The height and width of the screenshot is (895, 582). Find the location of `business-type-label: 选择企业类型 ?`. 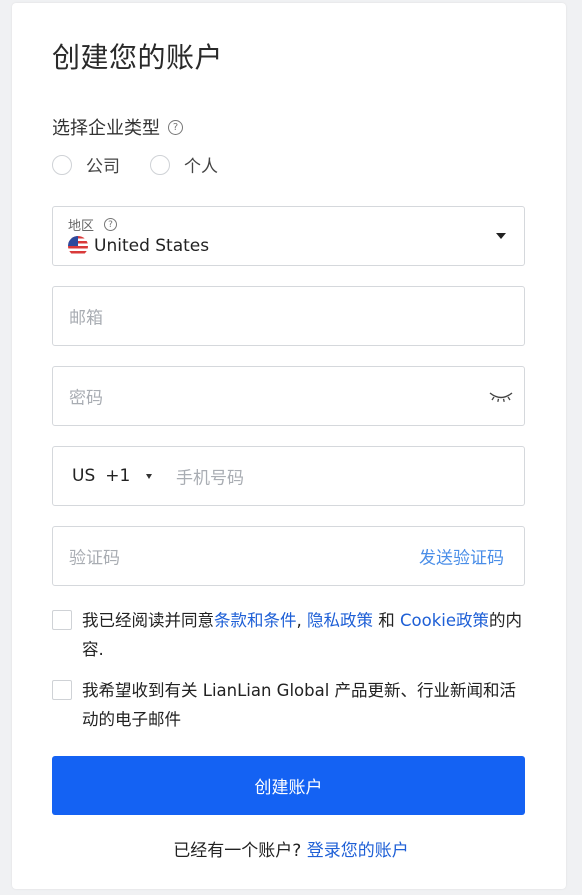

business-type-label: 选择企业类型 ? is located at coordinates (117, 127).